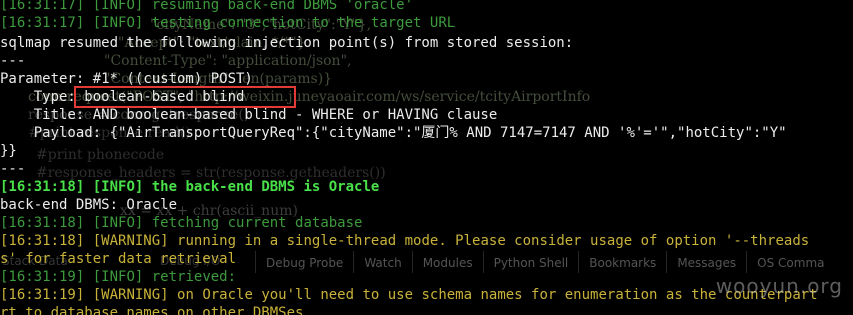  What do you see at coordinates (118, 259) in the screenshot?
I see `log-line-warning-wrap: s' for faster data retrieval` at bounding box center [118, 259].